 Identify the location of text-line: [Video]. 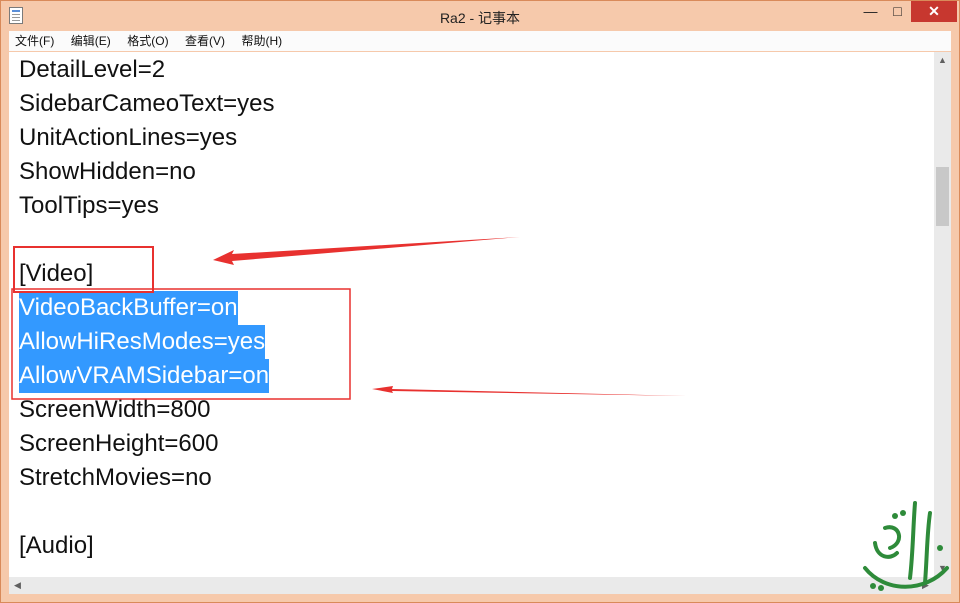
(56, 274).